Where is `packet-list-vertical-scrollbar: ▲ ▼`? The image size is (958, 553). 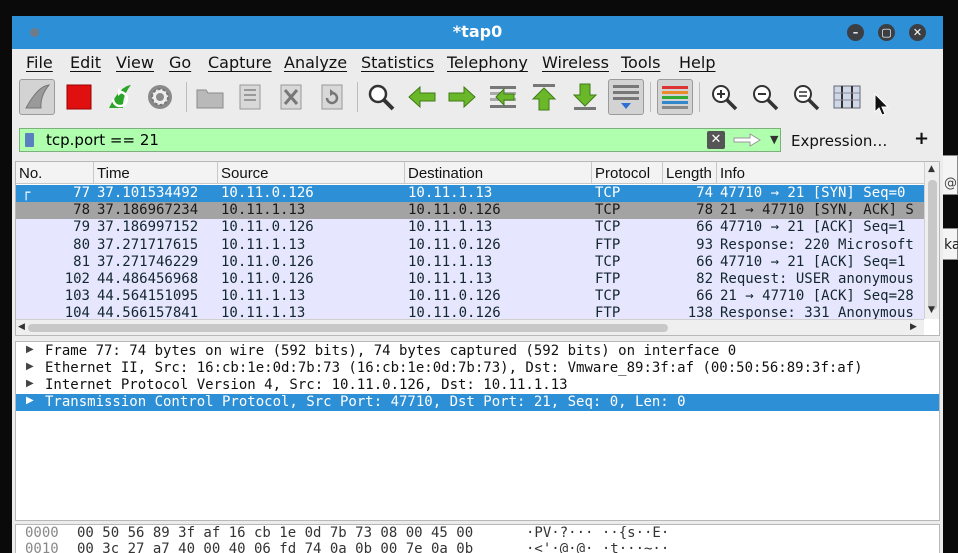
packet-list-vertical-scrollbar: ▲ ▼ is located at coordinates (931, 240).